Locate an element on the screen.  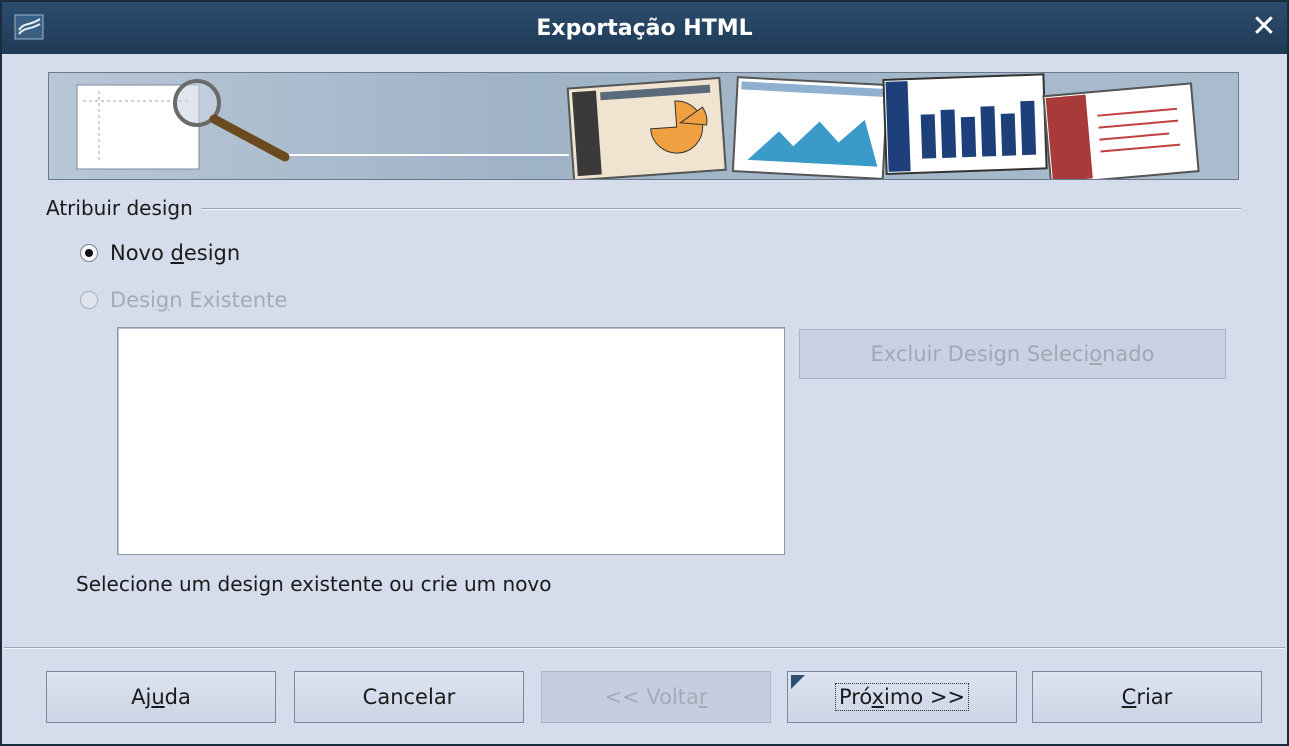
wizard-banner-image is located at coordinates (643, 126).